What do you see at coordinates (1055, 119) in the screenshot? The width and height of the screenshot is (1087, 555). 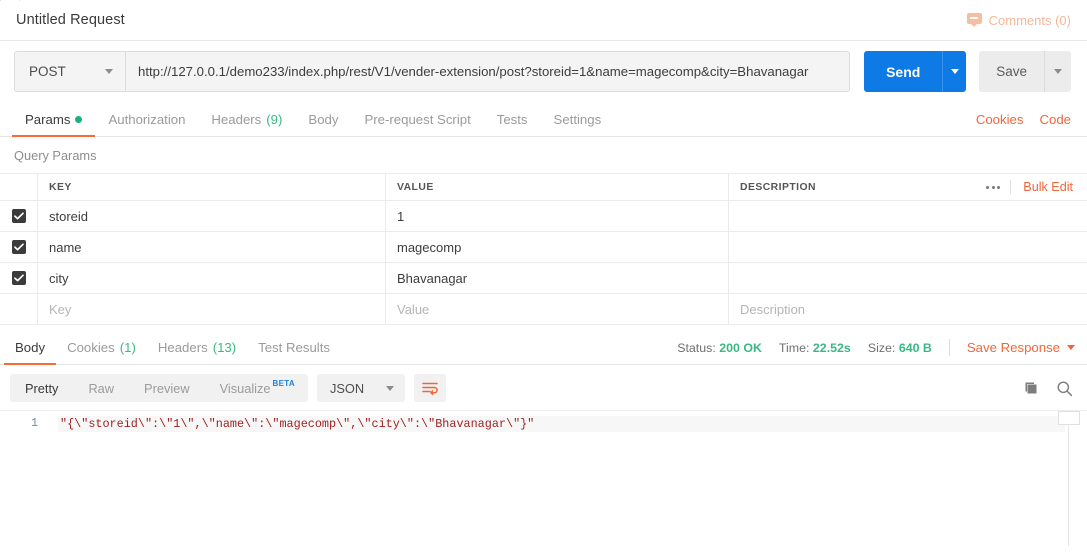 I see `code-link: Code` at bounding box center [1055, 119].